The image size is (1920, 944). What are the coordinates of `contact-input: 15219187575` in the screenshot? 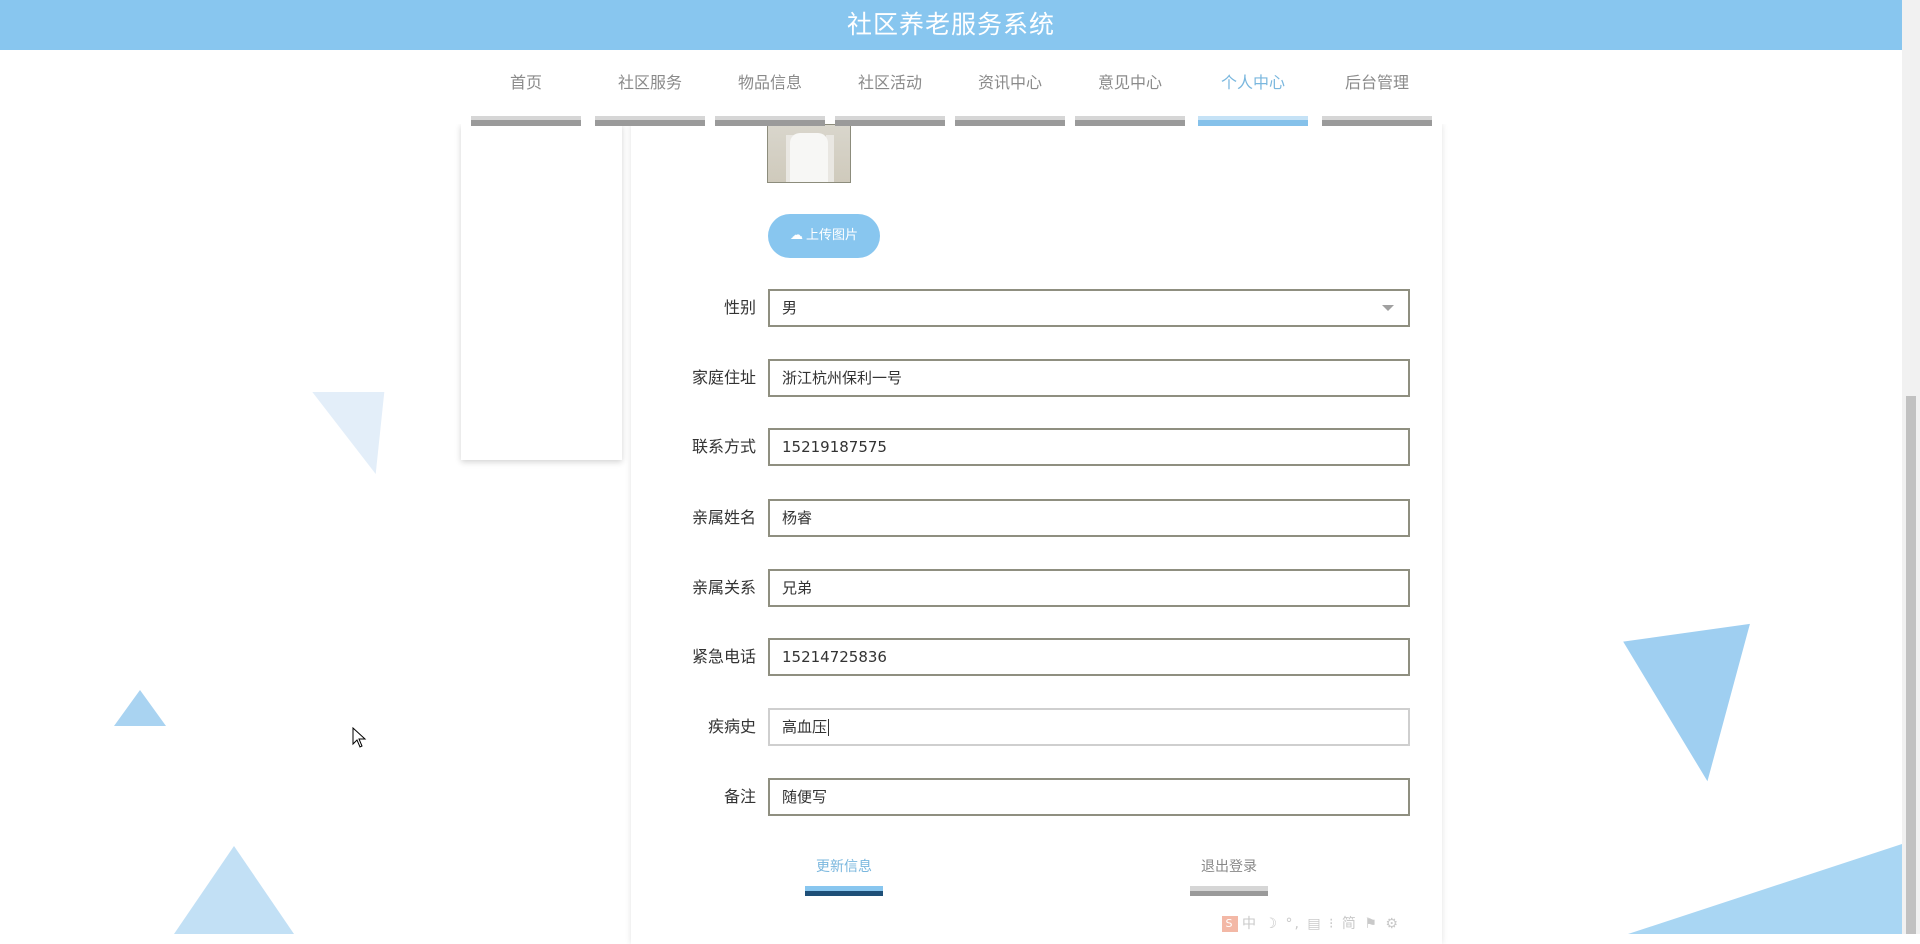 It's located at (1089, 447).